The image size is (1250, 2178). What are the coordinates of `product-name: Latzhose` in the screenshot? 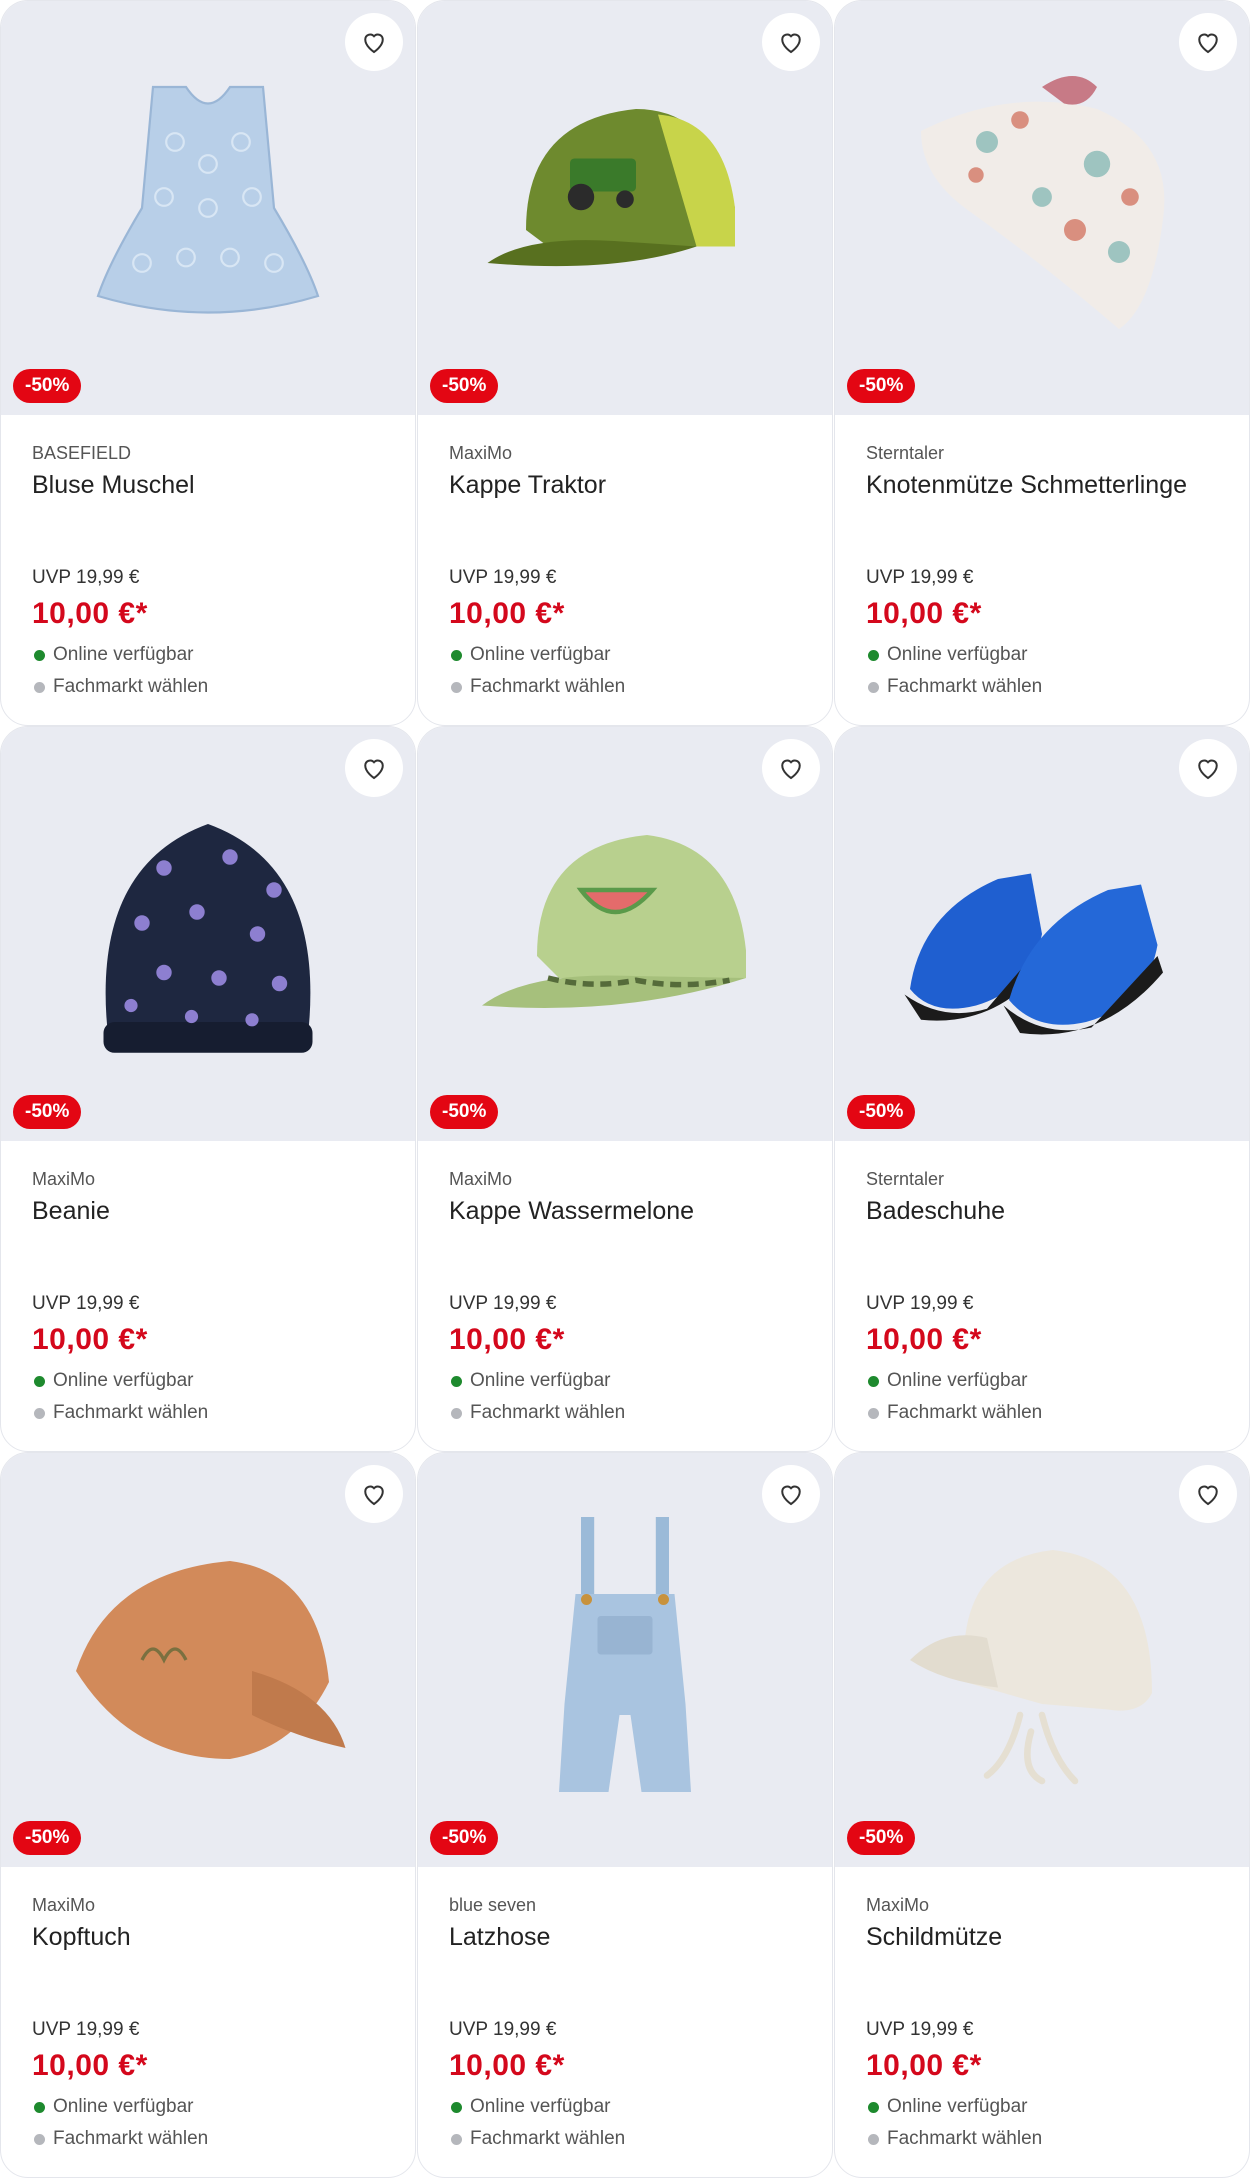 It's located at (630, 1937).